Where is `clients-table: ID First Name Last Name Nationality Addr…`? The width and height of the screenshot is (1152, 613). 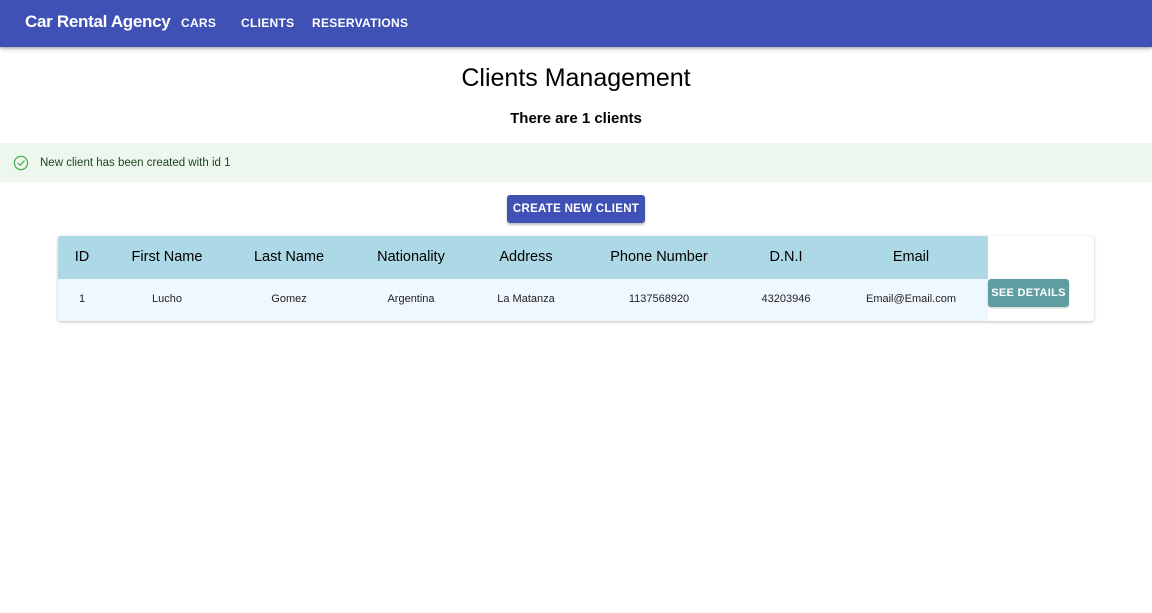
clients-table: ID First Name Last Name Nationality Addr… is located at coordinates (576, 278).